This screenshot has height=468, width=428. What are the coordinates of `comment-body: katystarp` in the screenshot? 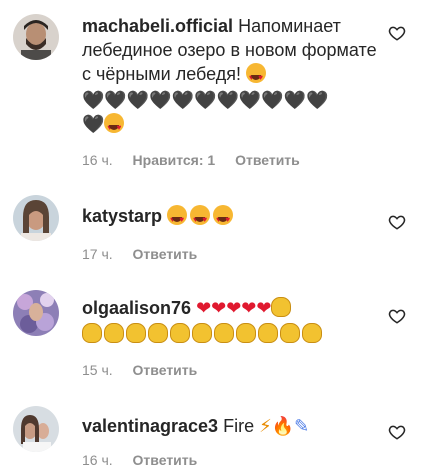 It's located at (232, 218).